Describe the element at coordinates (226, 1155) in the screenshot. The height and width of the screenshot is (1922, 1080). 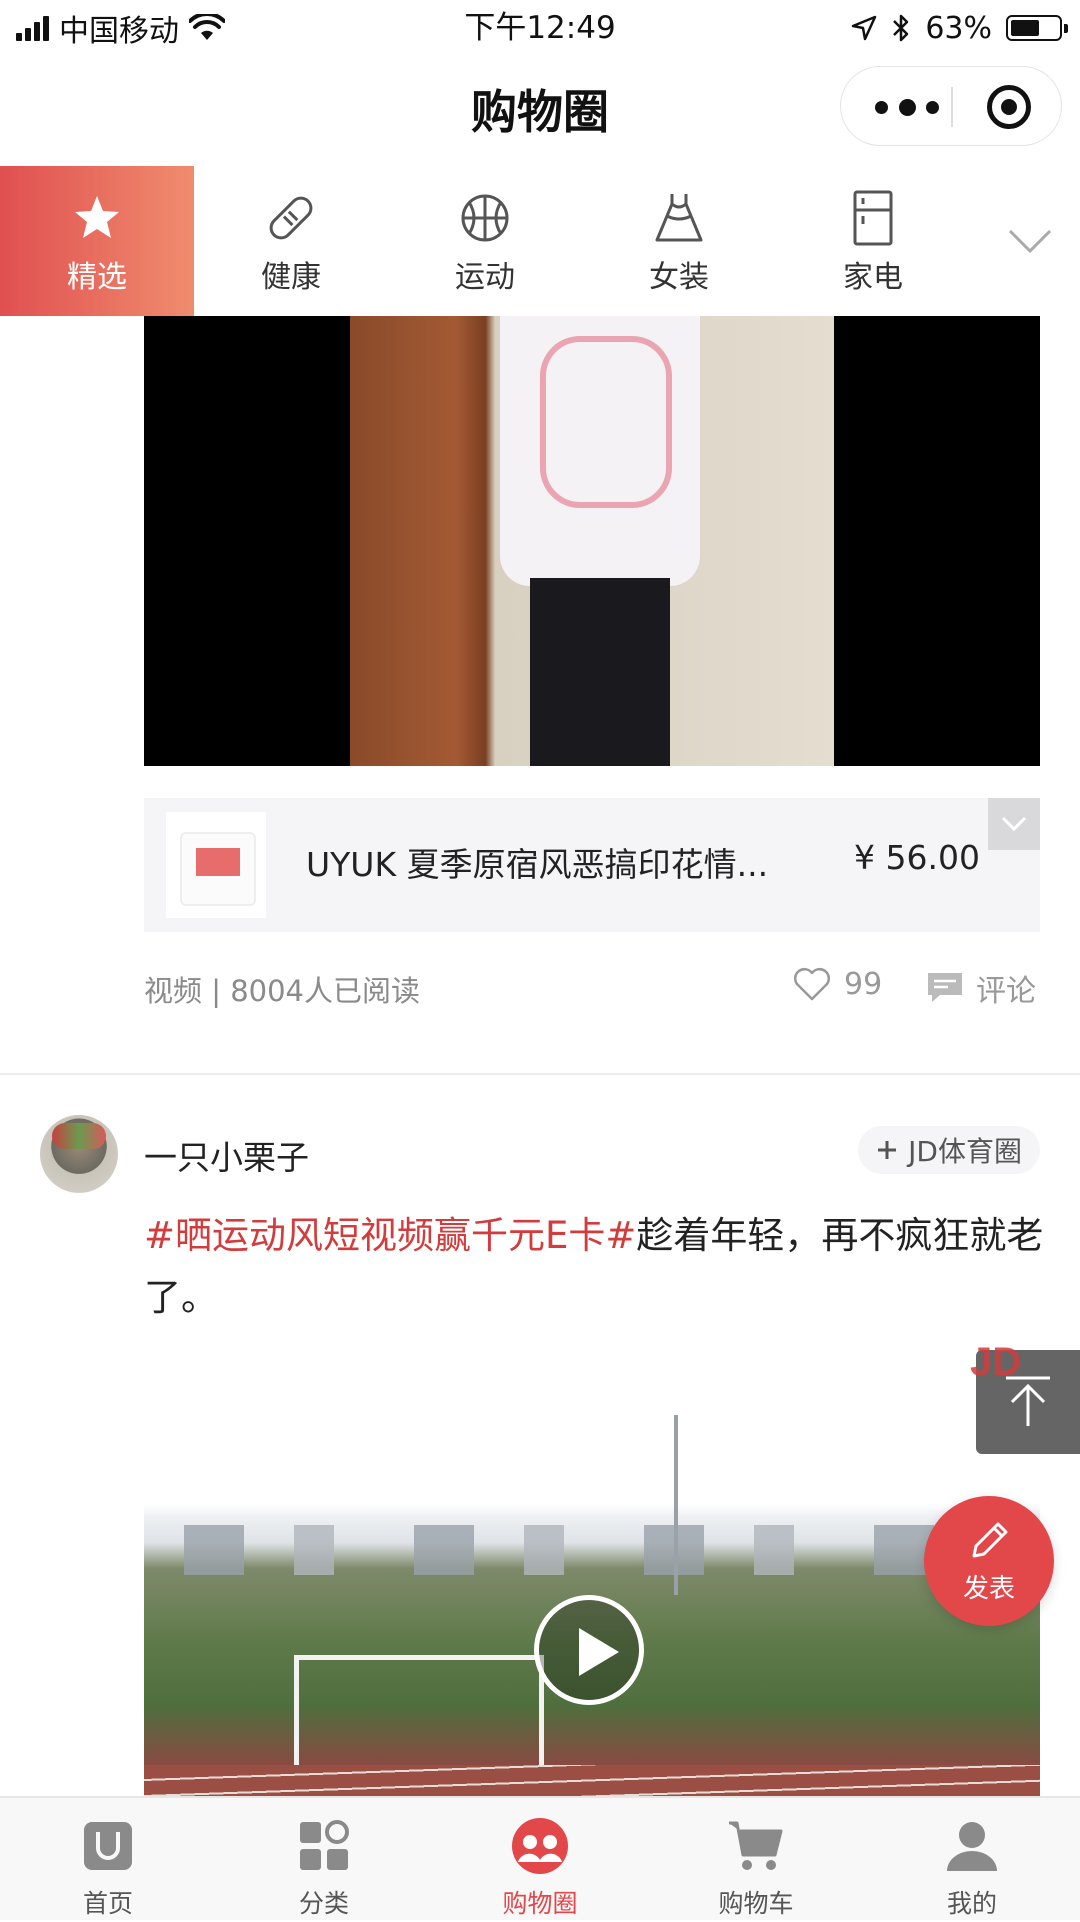
I see `username: 一只小栗子` at that location.